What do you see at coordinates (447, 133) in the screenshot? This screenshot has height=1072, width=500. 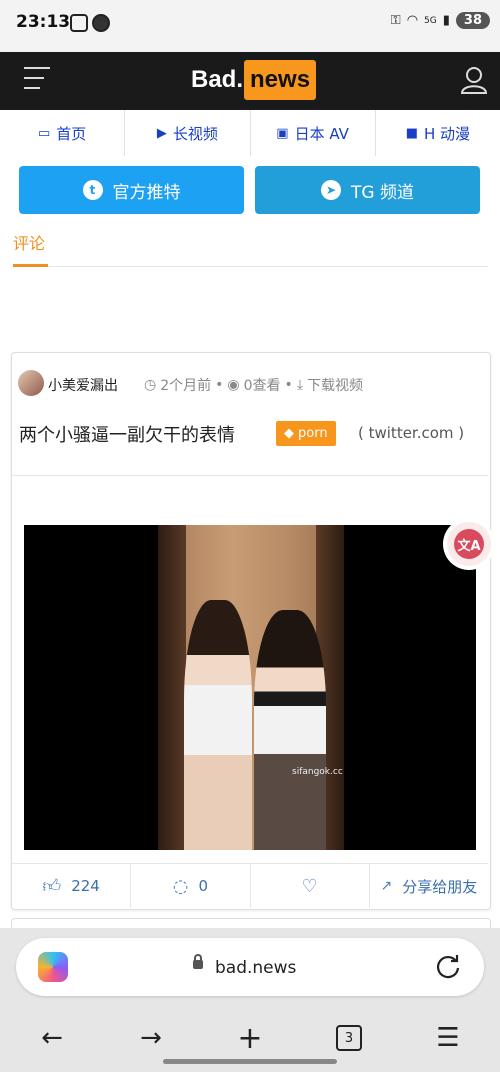 I see `nav-h-anime-label: H 动漫` at bounding box center [447, 133].